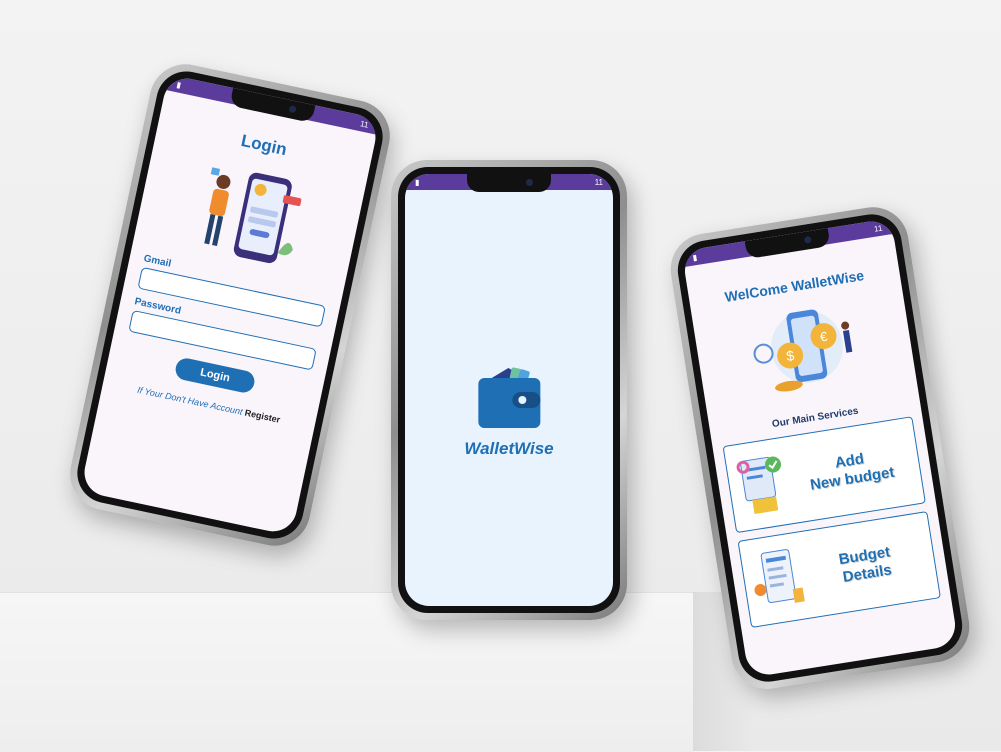 Image resolution: width=1001 pixels, height=752 pixels. I want to click on home-title: WelCome WalletWise, so click(794, 286).